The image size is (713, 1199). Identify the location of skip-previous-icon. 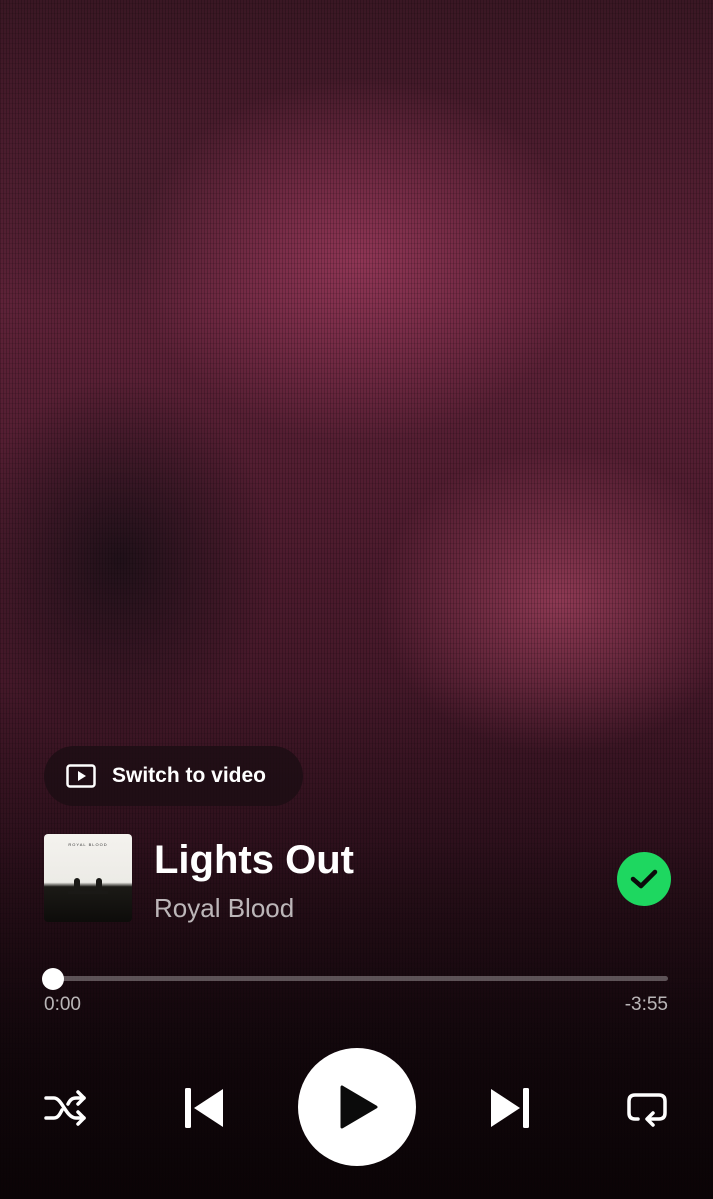
(204, 1108).